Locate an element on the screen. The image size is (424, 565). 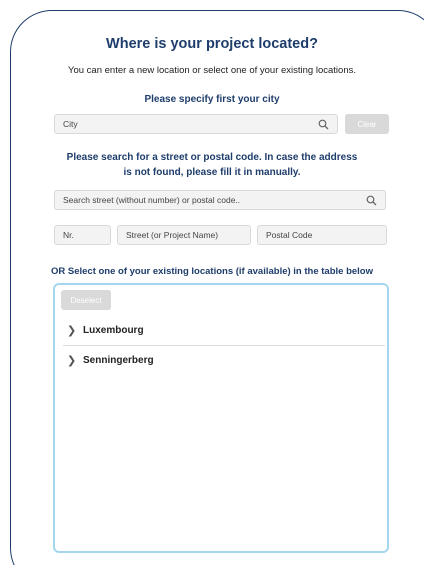
postal-code-placeholder: Postal Code is located at coordinates (289, 235).